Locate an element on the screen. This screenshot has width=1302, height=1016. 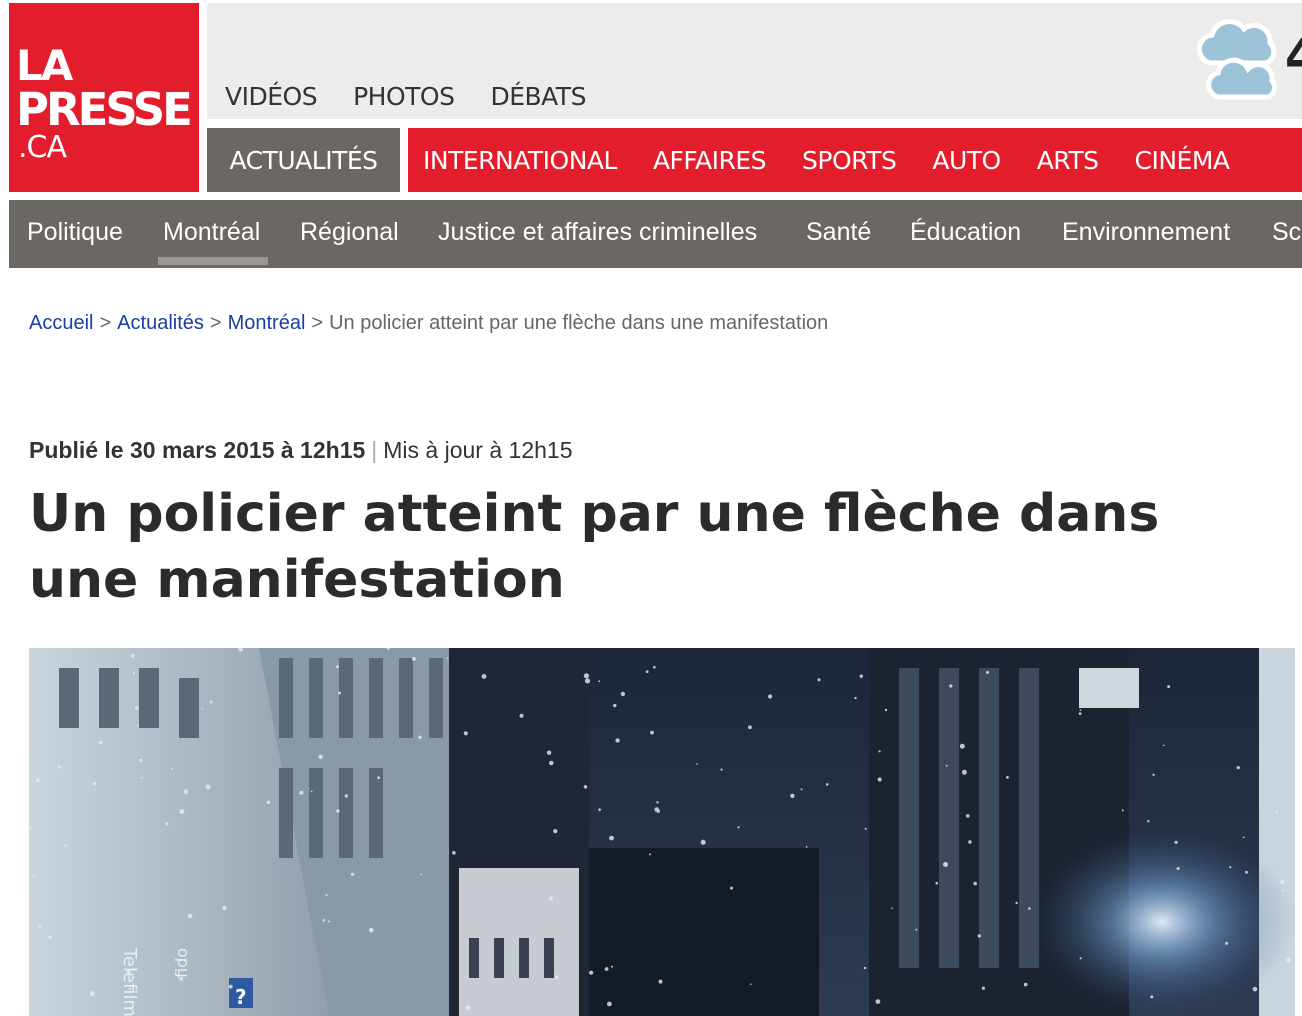
breadcrumb-link-accueil: Accueil is located at coordinates (61, 323).